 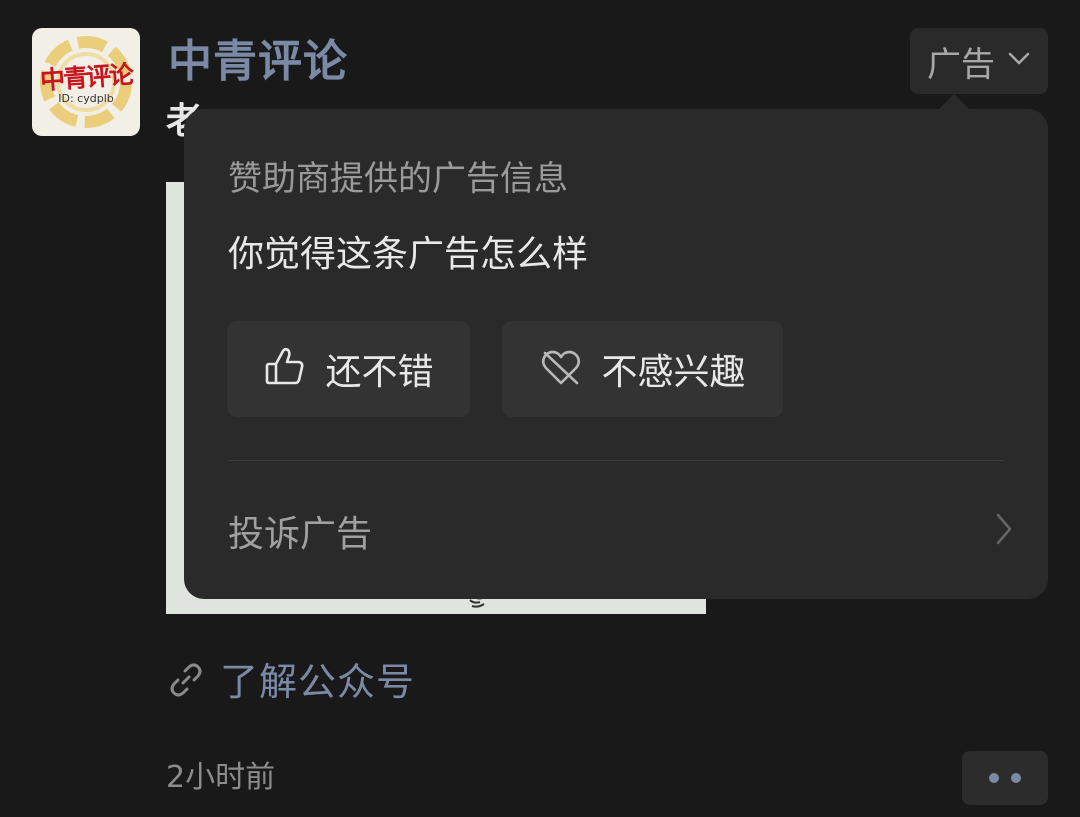 I want to click on more-button, so click(x=1005, y=778).